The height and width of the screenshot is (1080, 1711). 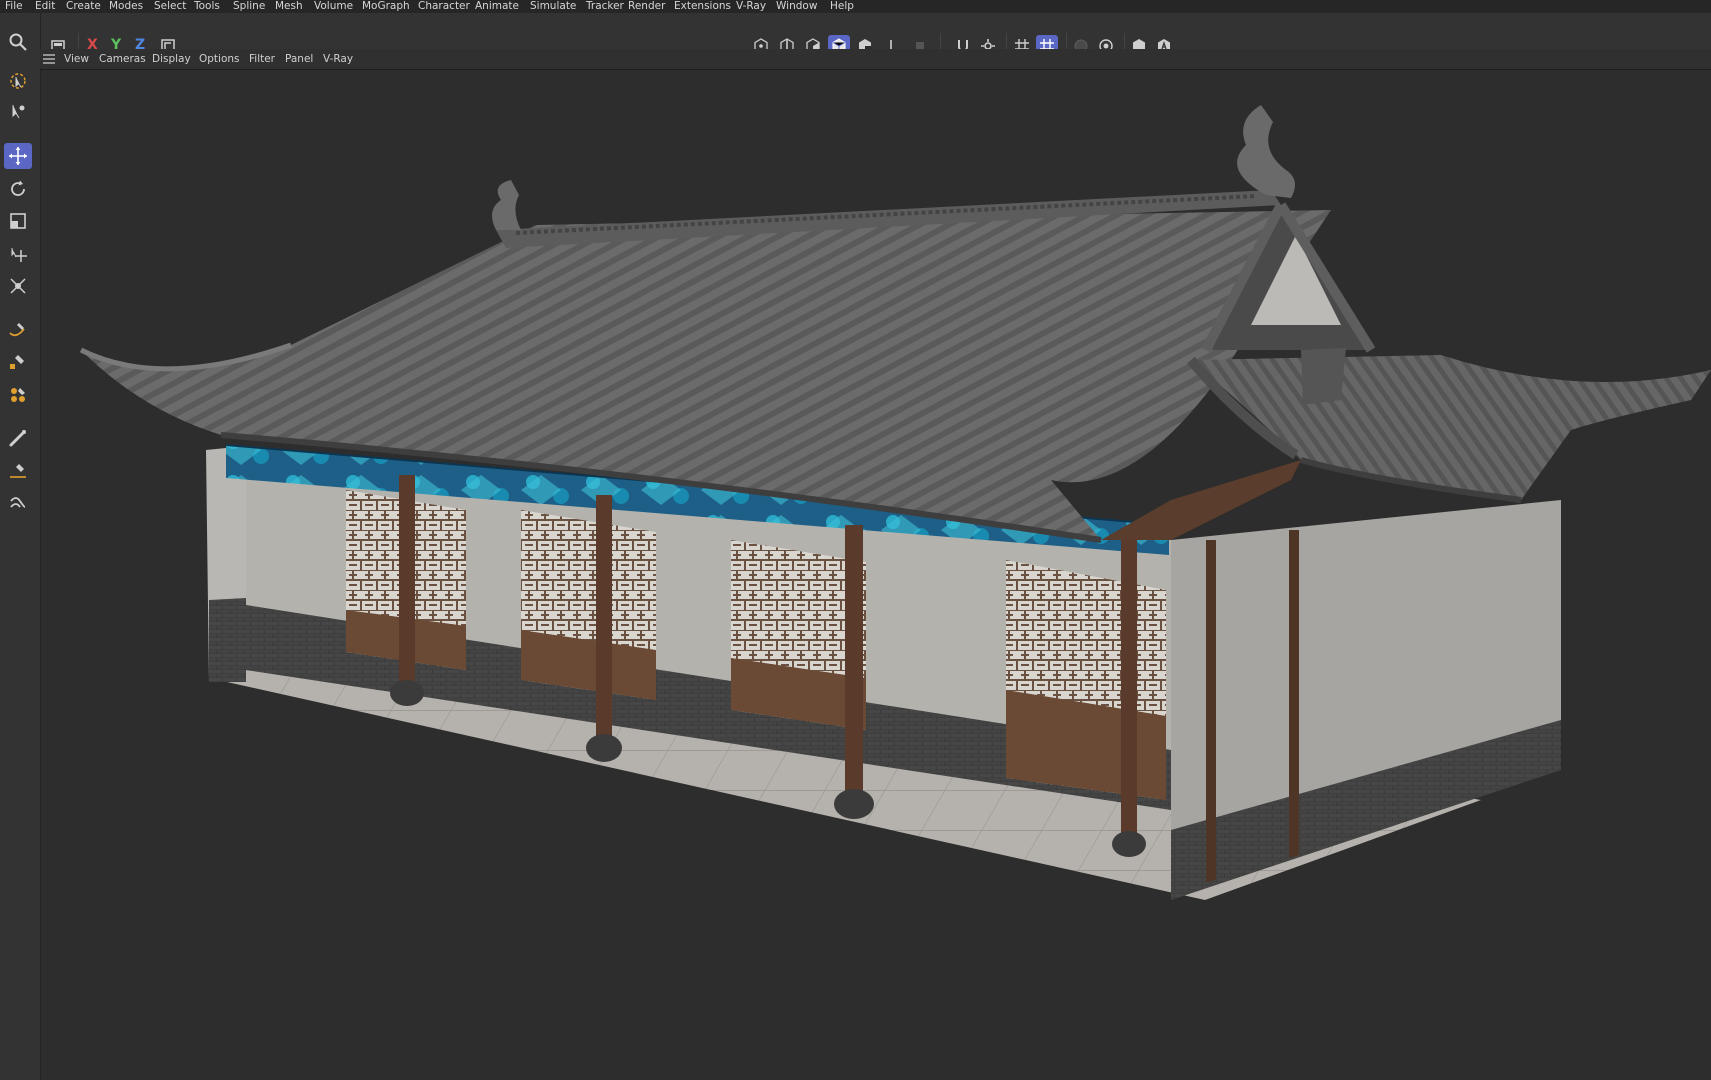 I want to click on viewport-menu-display: Display, so click(x=171, y=59).